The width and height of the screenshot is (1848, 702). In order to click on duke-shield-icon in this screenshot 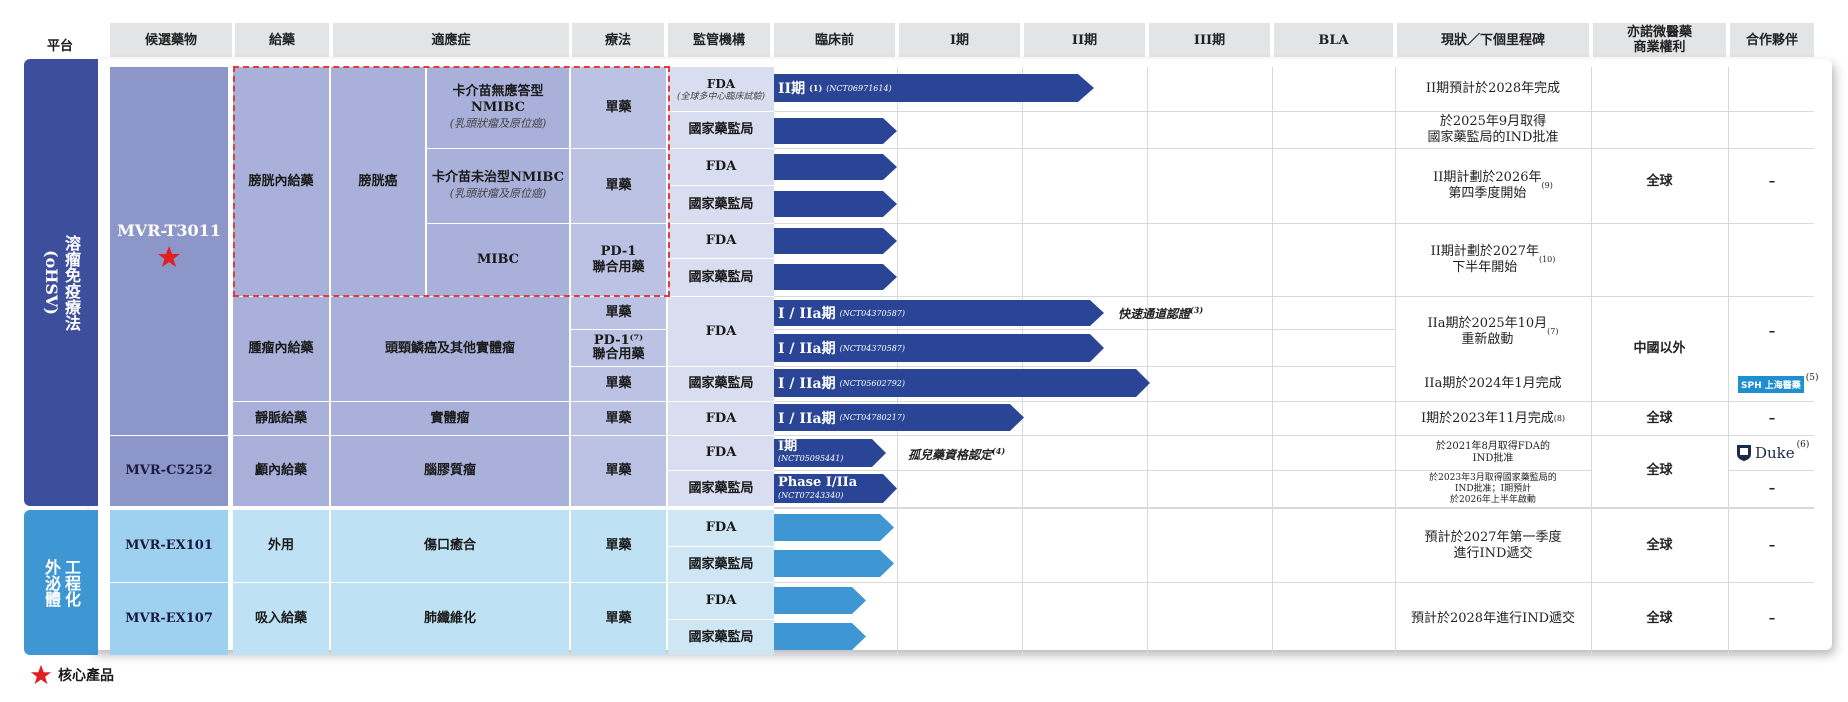, I will do `click(1744, 453)`.